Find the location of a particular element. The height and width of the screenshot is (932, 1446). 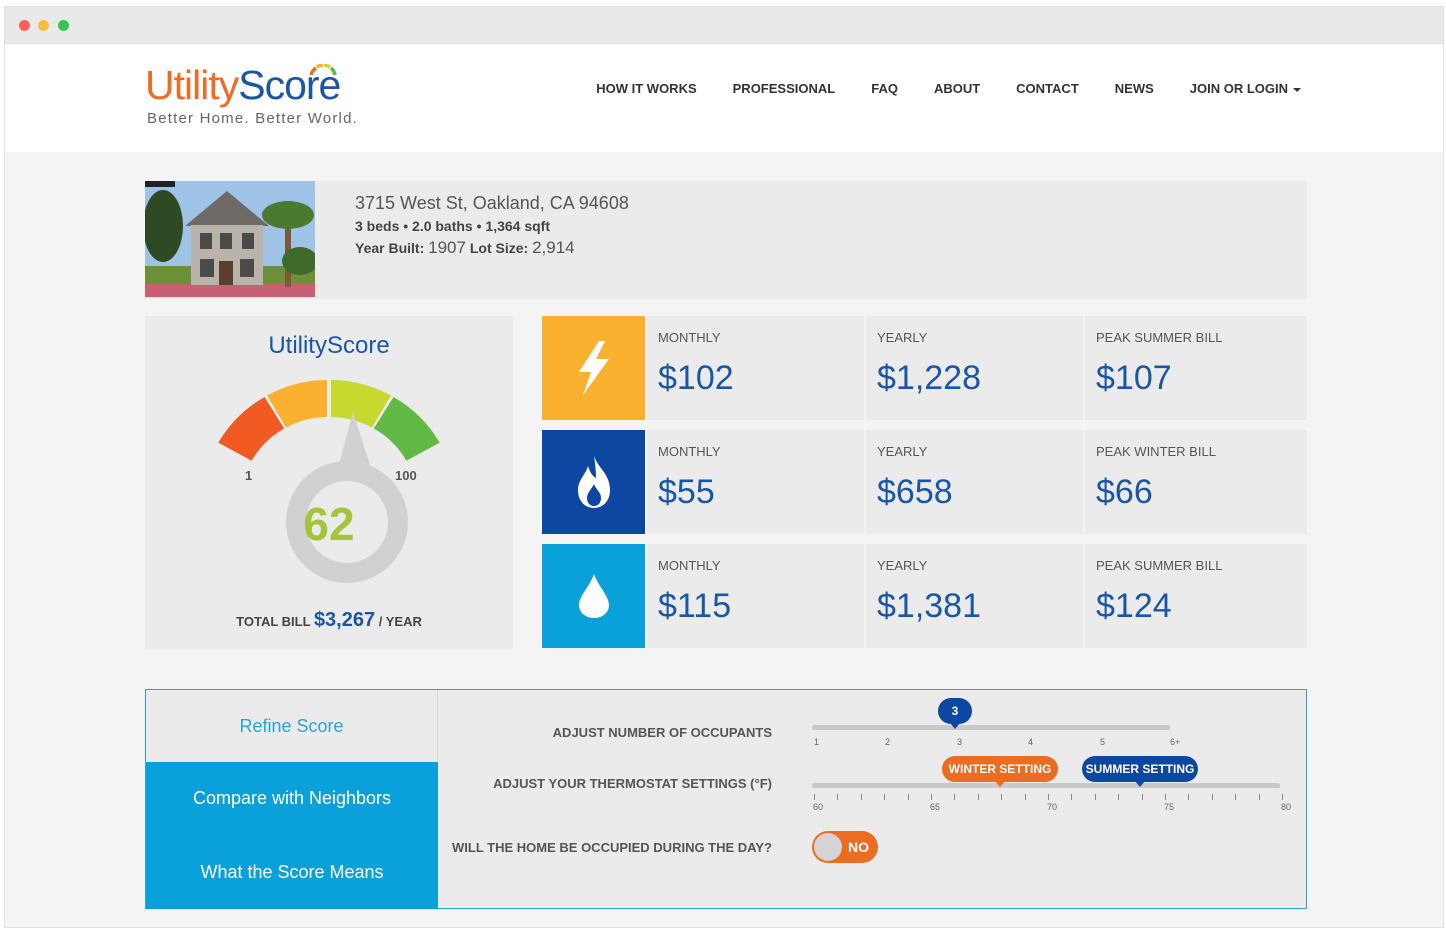

lot-size-value: 2,914 is located at coordinates (553, 247).